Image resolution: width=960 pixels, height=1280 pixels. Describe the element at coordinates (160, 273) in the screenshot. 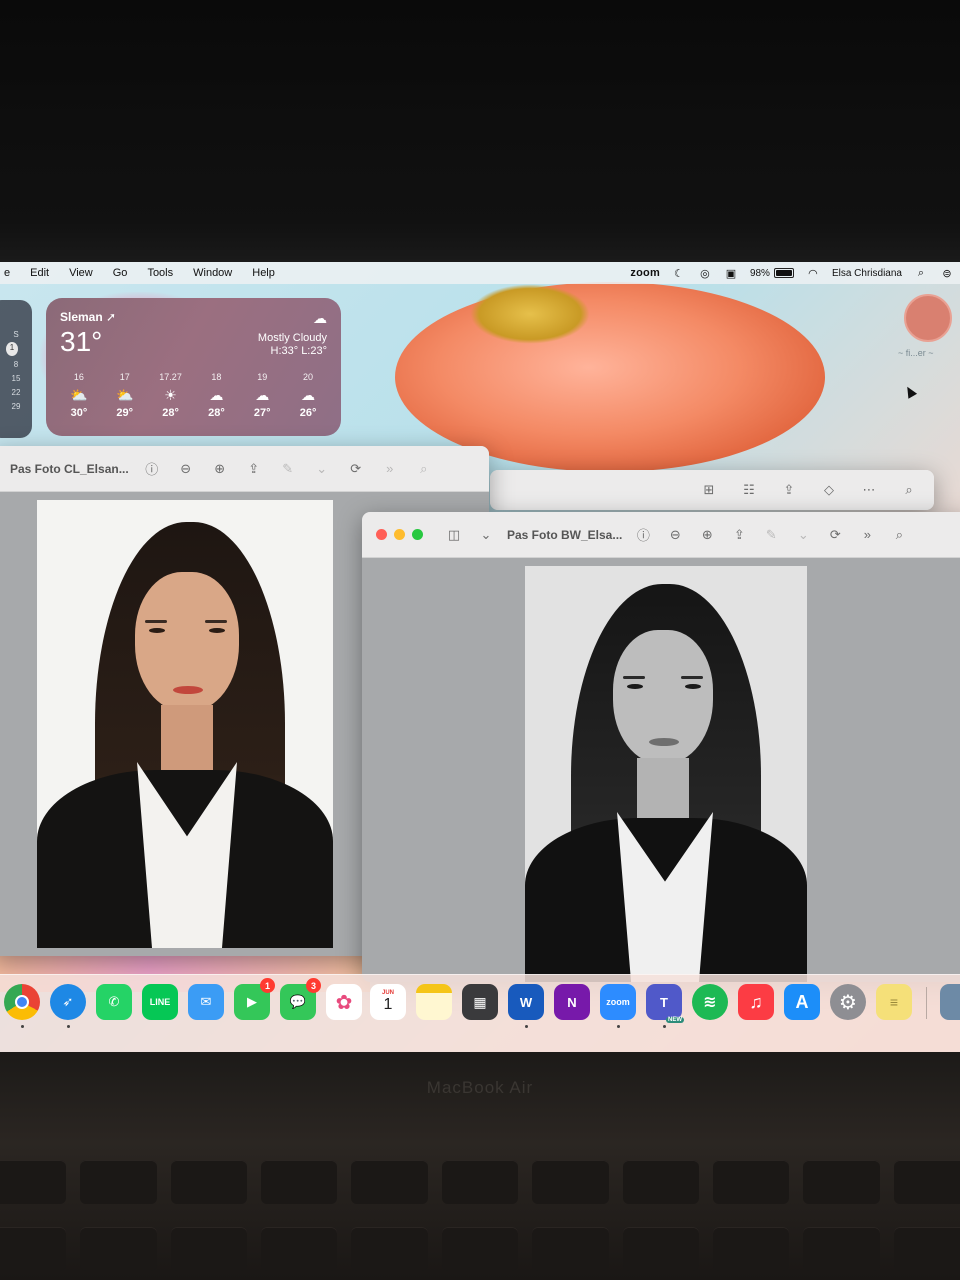

I see `menu-tools: Tools` at that location.